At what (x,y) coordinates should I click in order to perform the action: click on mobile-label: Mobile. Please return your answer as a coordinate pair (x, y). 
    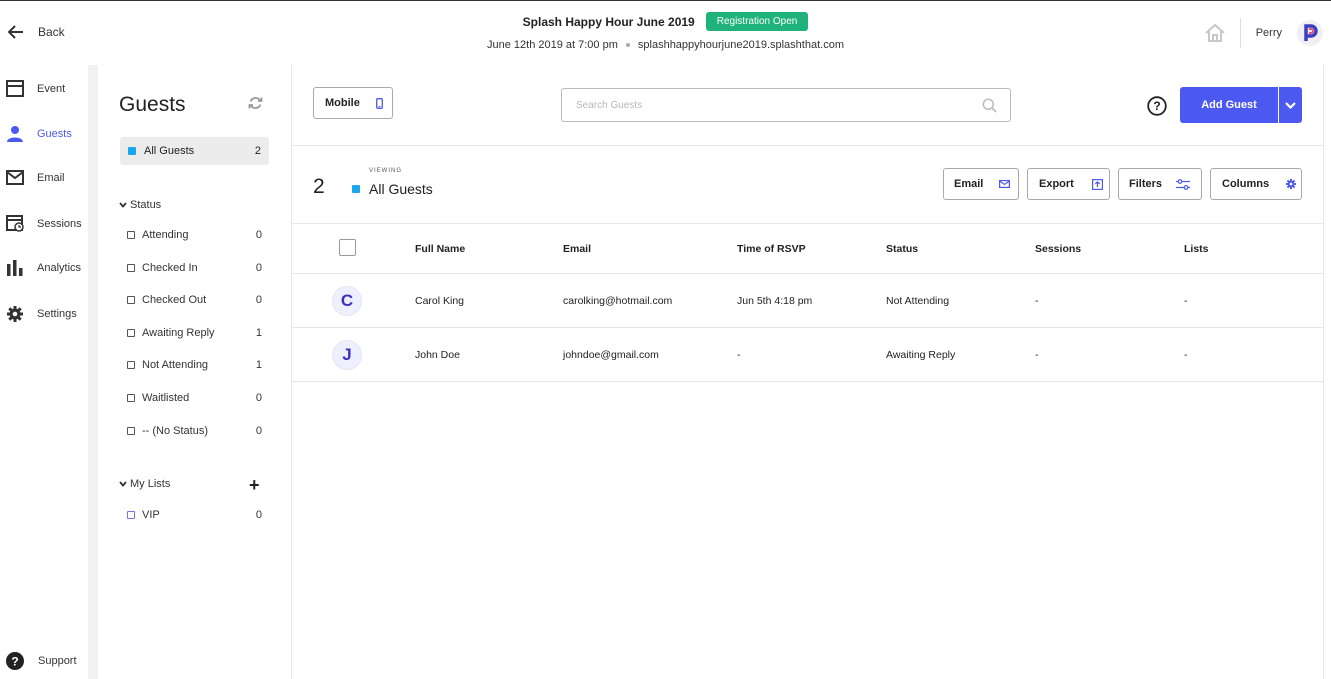
    Looking at the image, I should click on (342, 103).